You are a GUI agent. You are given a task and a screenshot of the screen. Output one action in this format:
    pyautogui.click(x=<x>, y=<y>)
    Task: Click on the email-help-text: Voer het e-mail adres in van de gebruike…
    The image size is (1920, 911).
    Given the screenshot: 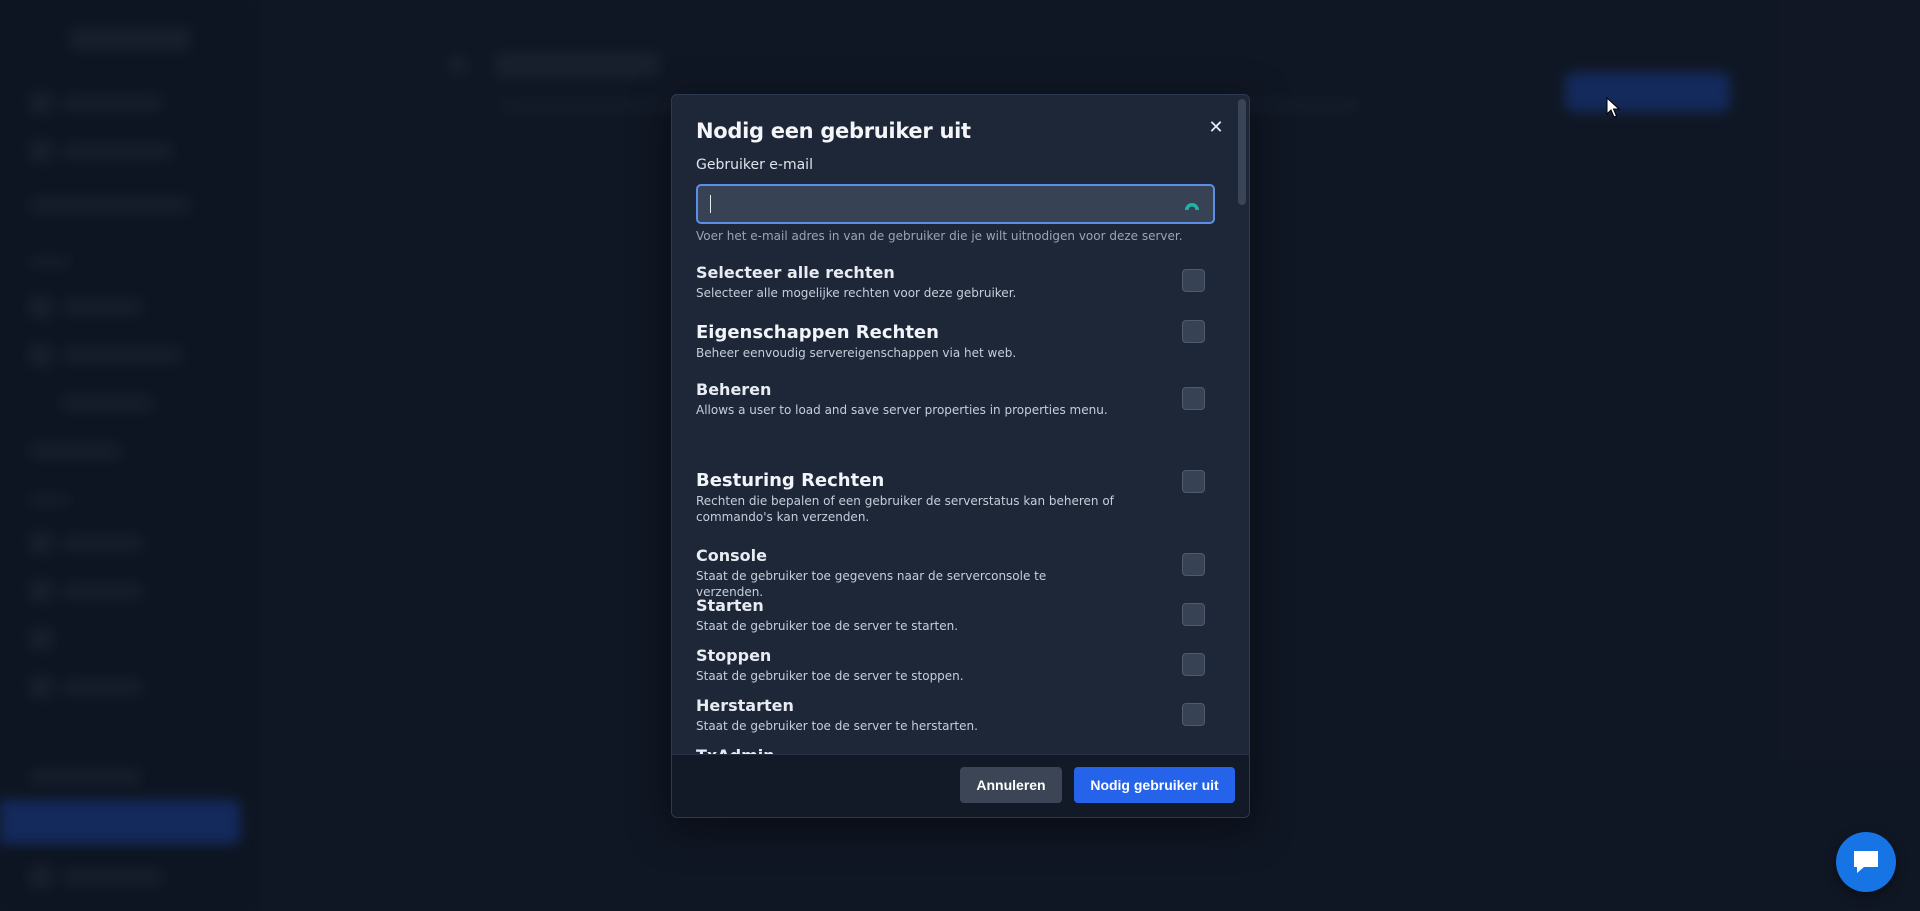 What is the action you would take?
    pyautogui.click(x=939, y=236)
    